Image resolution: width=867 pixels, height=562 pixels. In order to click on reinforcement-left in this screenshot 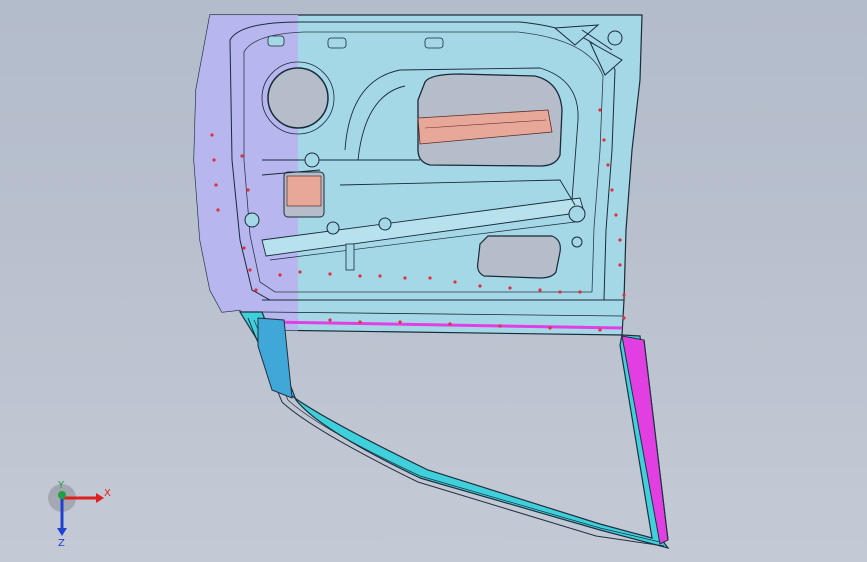, I will do `click(304, 191)`.